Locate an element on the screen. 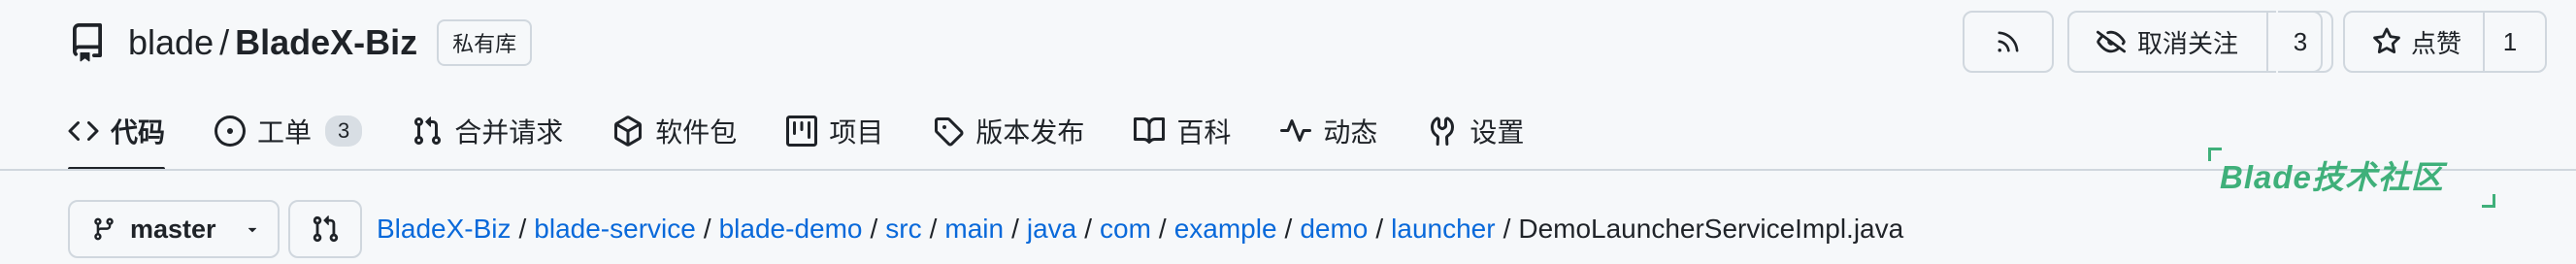 The image size is (2576, 264). tab-settings: 设置 is located at coordinates (1475, 131).